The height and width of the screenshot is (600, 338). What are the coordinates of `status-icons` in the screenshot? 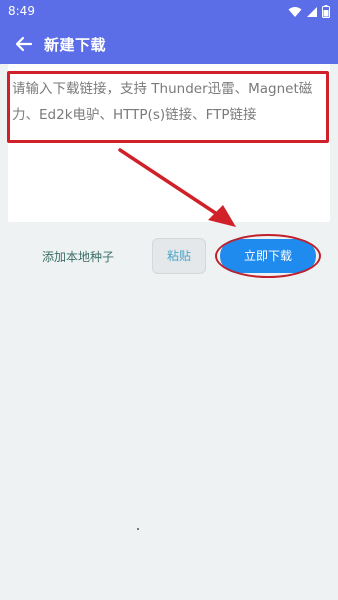 It's located at (309, 11).